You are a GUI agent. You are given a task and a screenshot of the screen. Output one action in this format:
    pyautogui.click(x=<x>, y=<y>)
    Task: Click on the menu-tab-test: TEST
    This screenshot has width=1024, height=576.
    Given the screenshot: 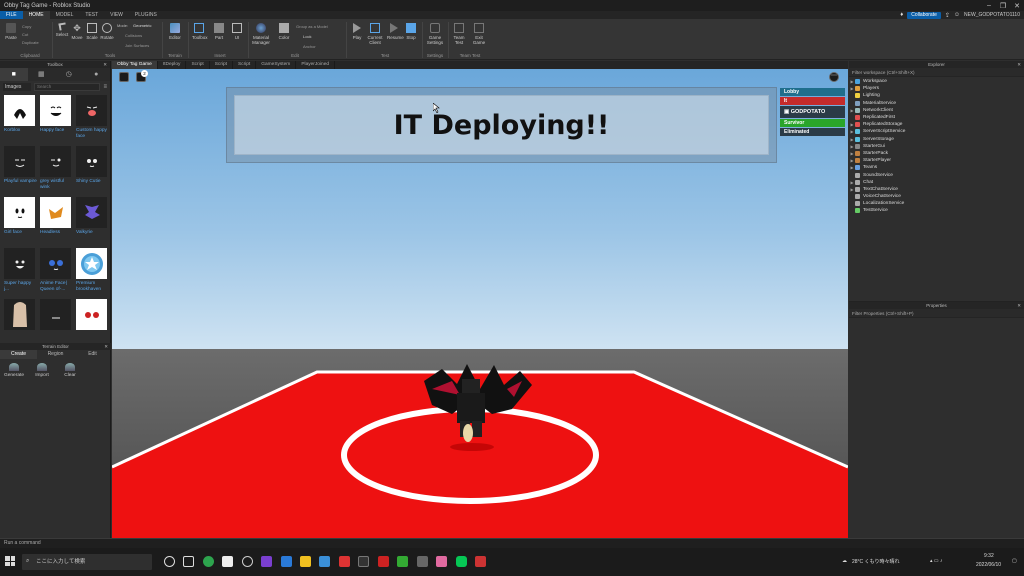 What is the action you would take?
    pyautogui.click(x=91, y=15)
    